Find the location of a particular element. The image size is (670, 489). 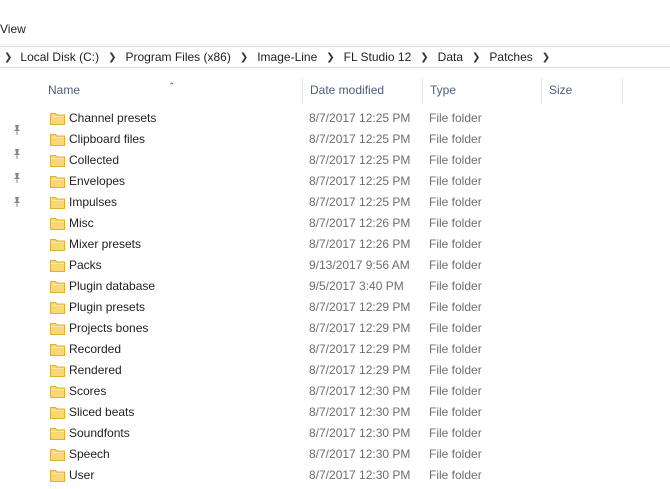

sort-ascending-icon: ⌃ is located at coordinates (172, 86).